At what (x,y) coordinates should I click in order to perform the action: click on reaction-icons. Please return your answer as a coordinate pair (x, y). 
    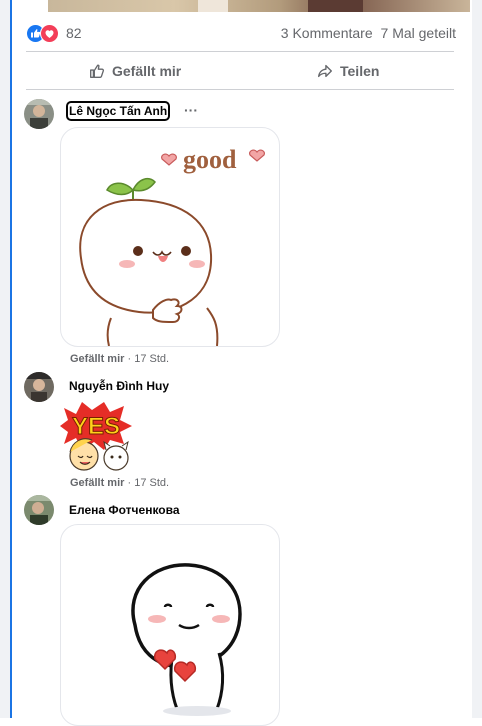
    Looking at the image, I should click on (44, 33).